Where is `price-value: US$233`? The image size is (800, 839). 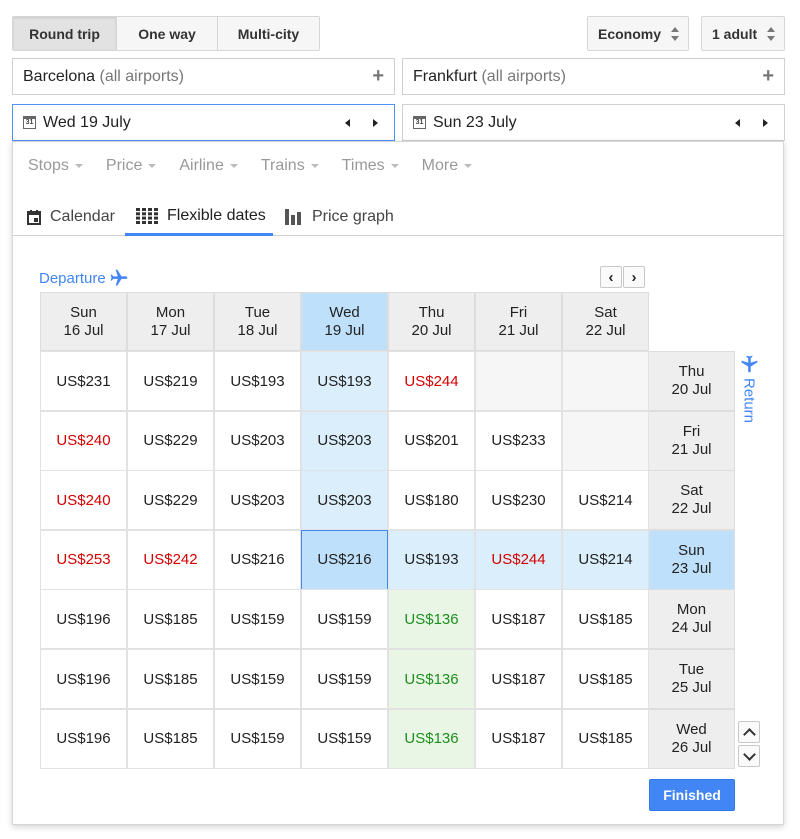
price-value: US$233 is located at coordinates (518, 441).